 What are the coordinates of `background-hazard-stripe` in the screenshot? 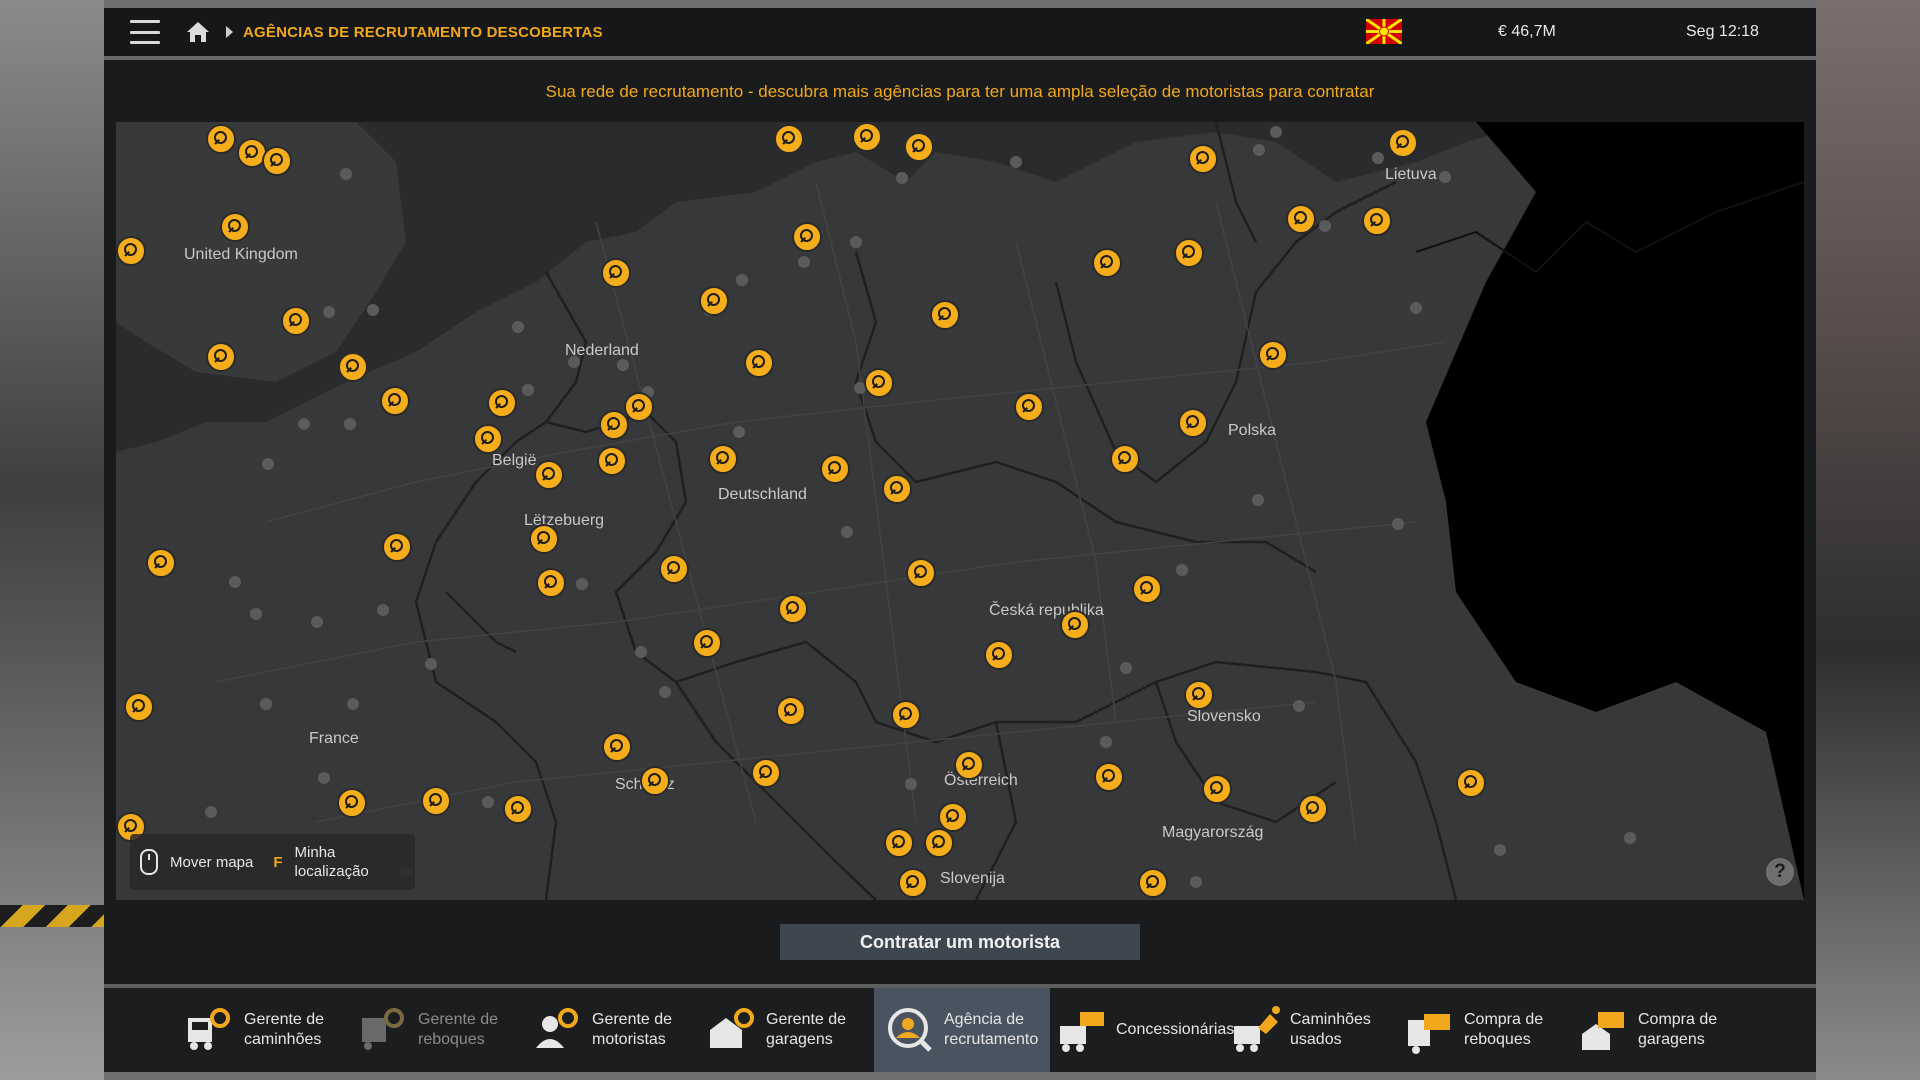 It's located at (52, 916).